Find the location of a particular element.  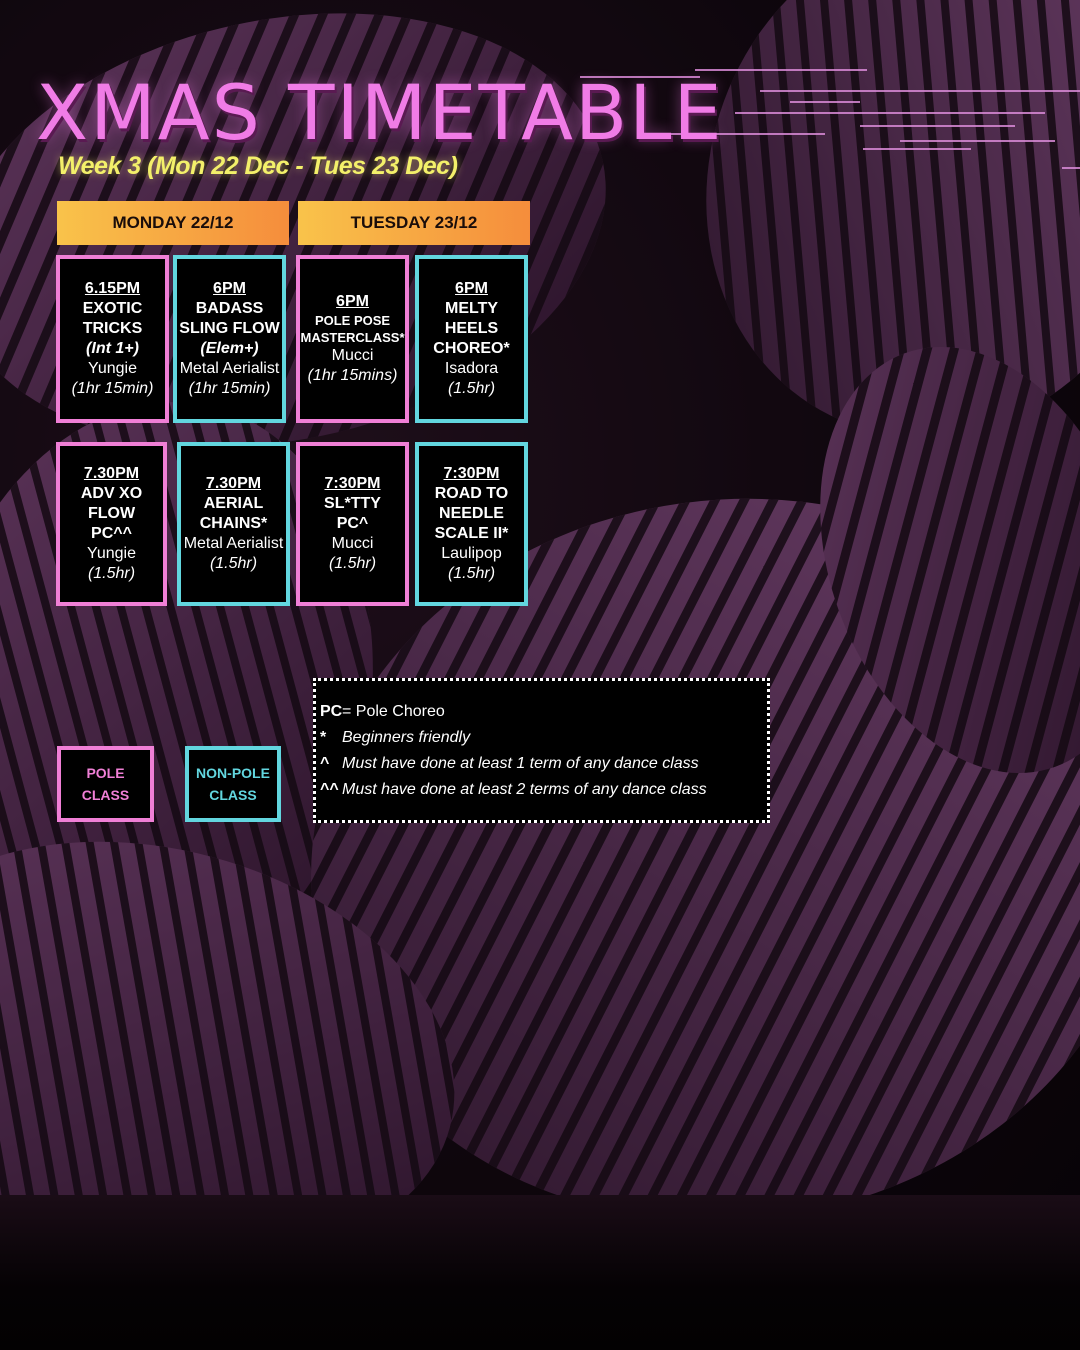

class-card: 7.30PM ADV XO FLOW PC^^ Yungie (1.5hr) is located at coordinates (111, 524).